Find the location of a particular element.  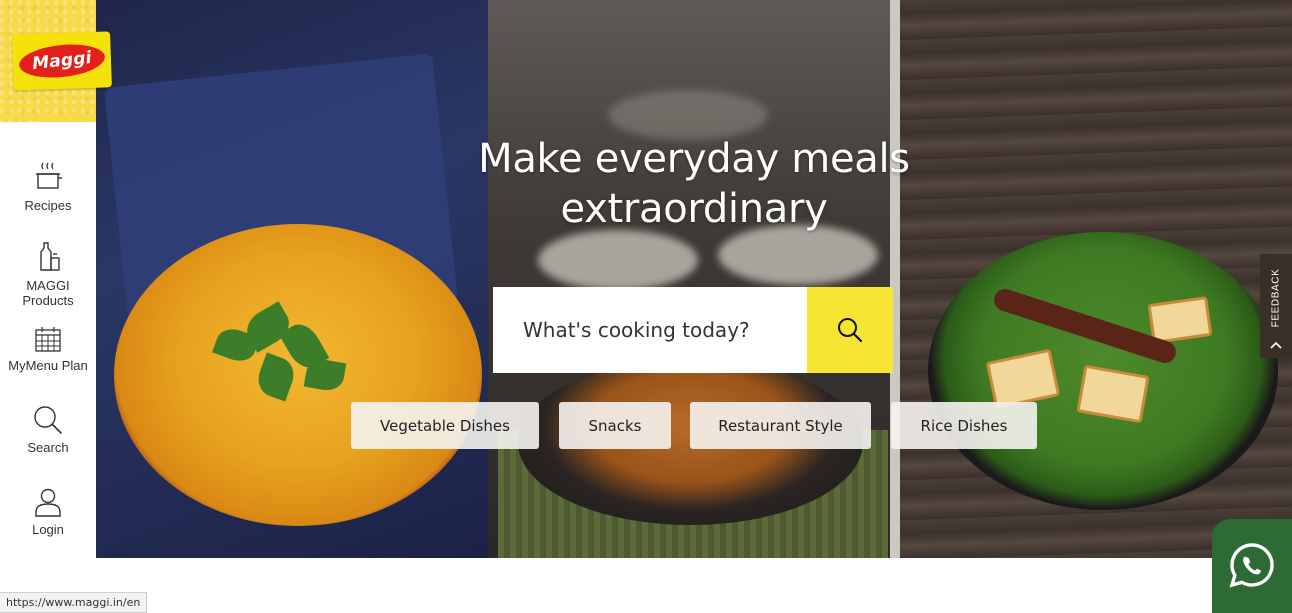

category-chip-restaurant-style: Restaurant Style is located at coordinates (780, 425).